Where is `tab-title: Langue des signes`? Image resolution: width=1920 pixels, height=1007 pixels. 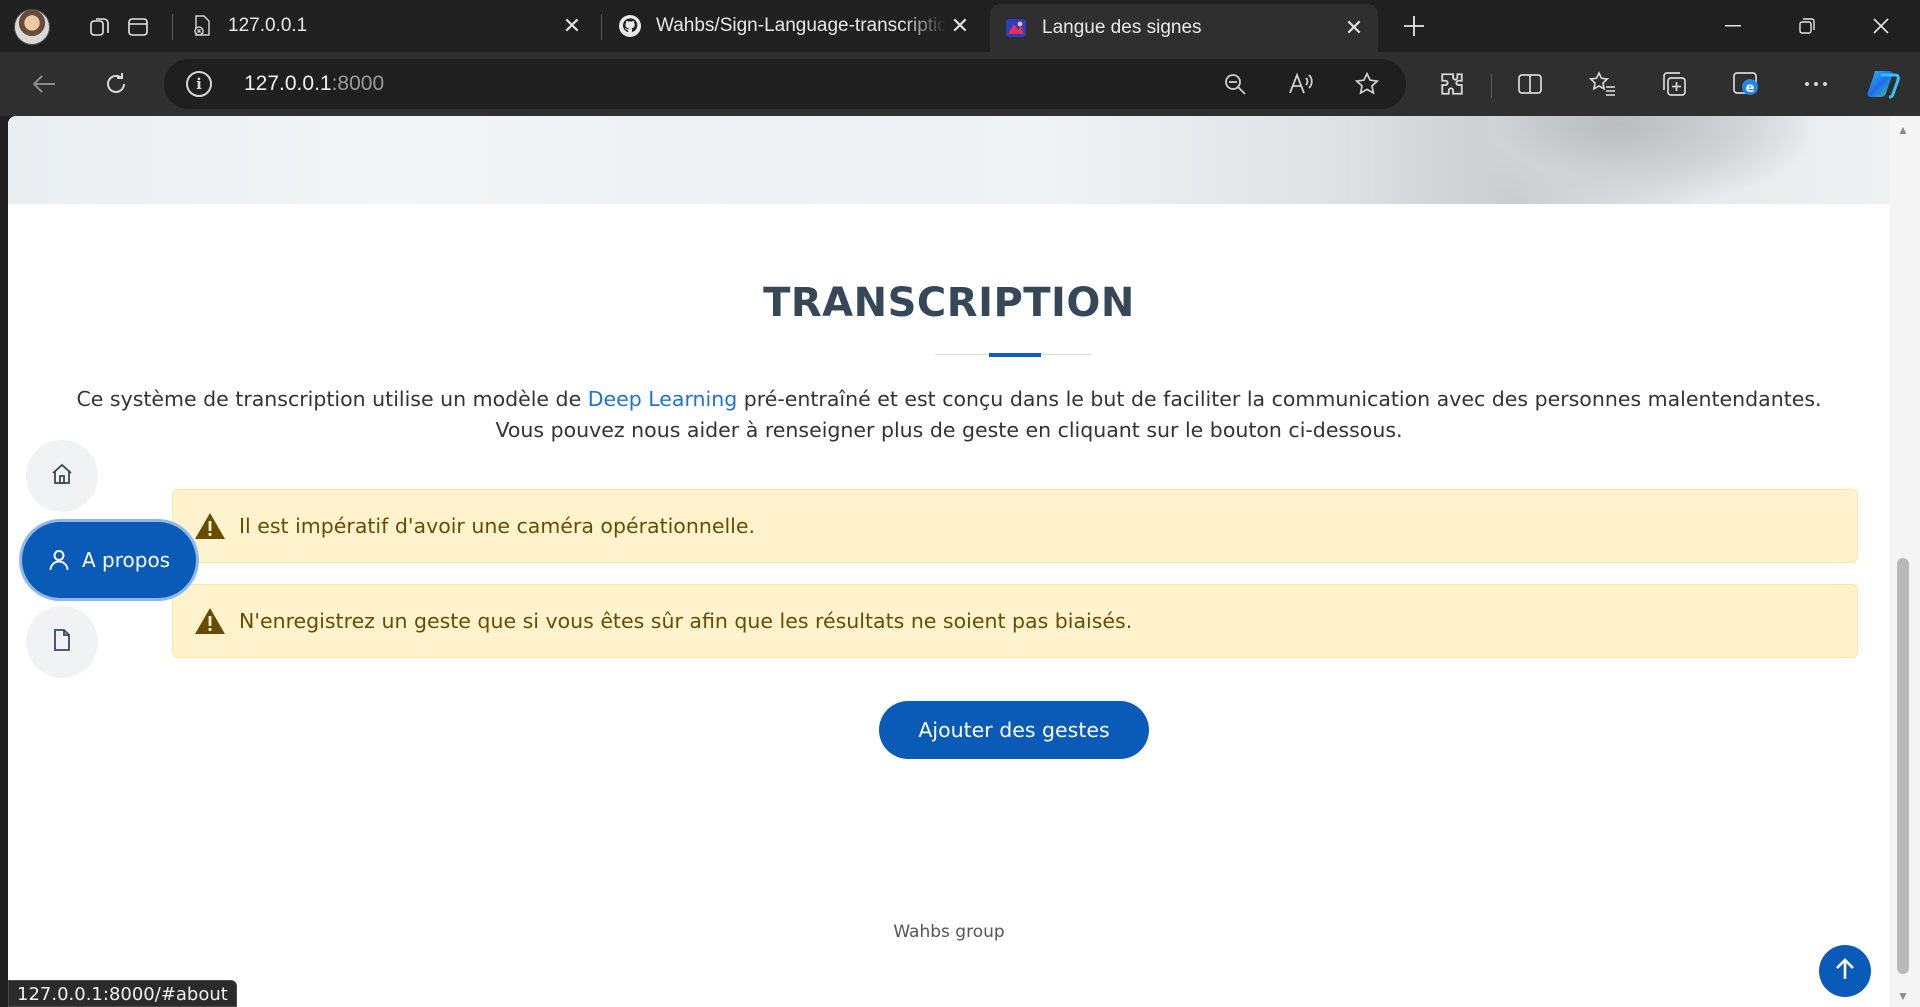
tab-title: Langue des signes is located at coordinates (1122, 27).